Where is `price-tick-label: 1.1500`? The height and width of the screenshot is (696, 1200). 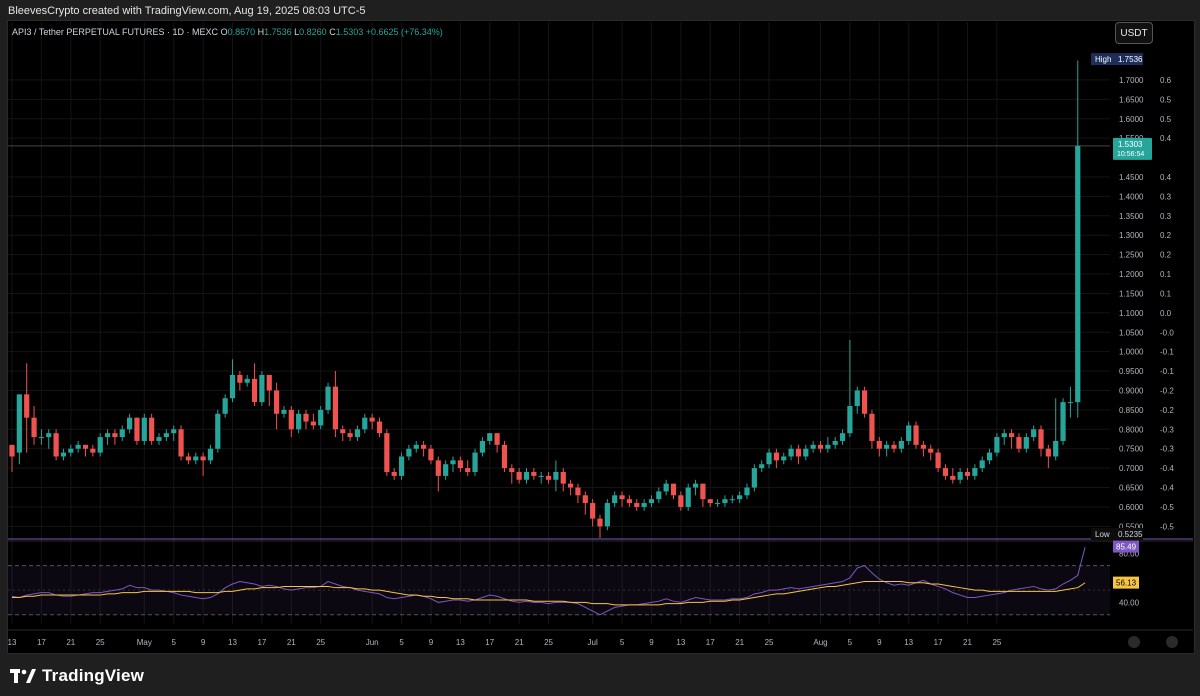
price-tick-label: 1.1500 is located at coordinates (1131, 293).